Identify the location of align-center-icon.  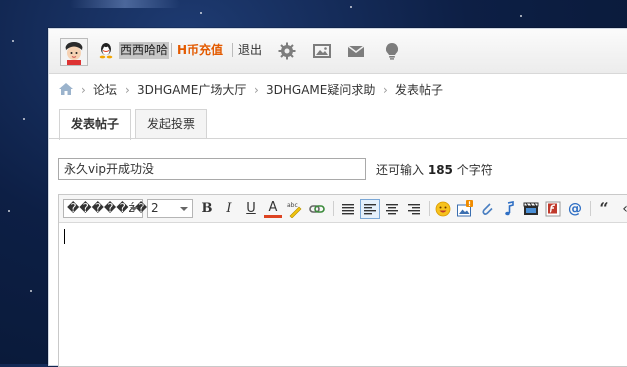
(392, 209).